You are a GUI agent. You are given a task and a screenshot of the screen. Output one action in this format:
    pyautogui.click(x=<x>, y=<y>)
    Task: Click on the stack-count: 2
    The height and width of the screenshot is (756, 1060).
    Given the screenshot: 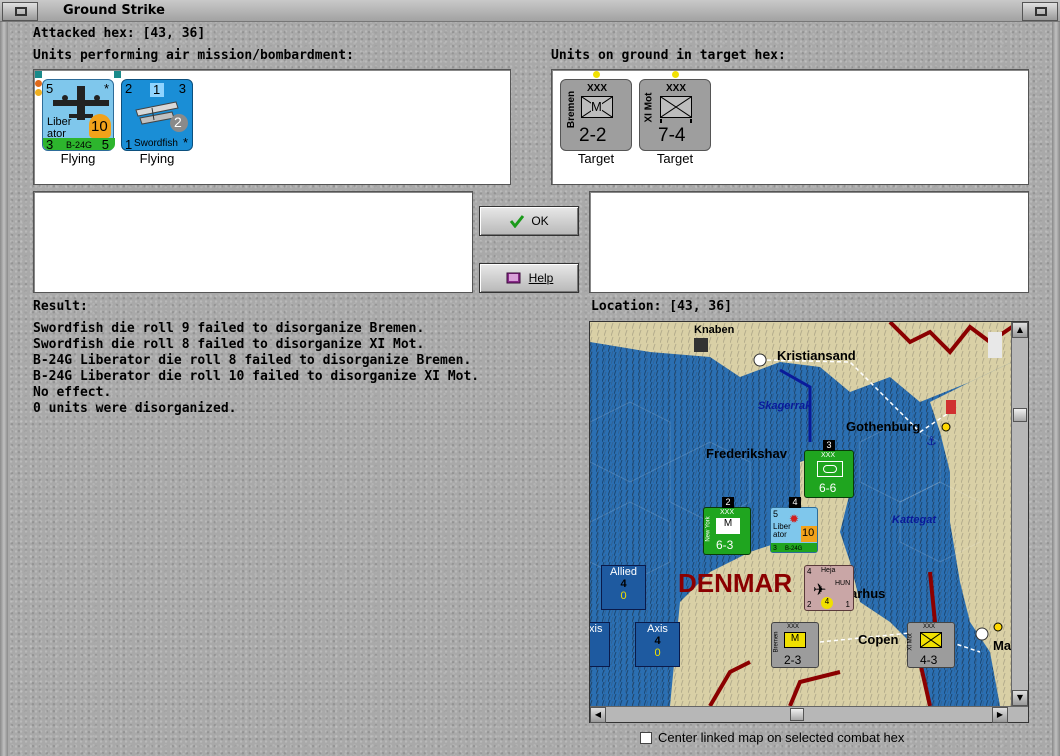 What is the action you would take?
    pyautogui.click(x=728, y=502)
    